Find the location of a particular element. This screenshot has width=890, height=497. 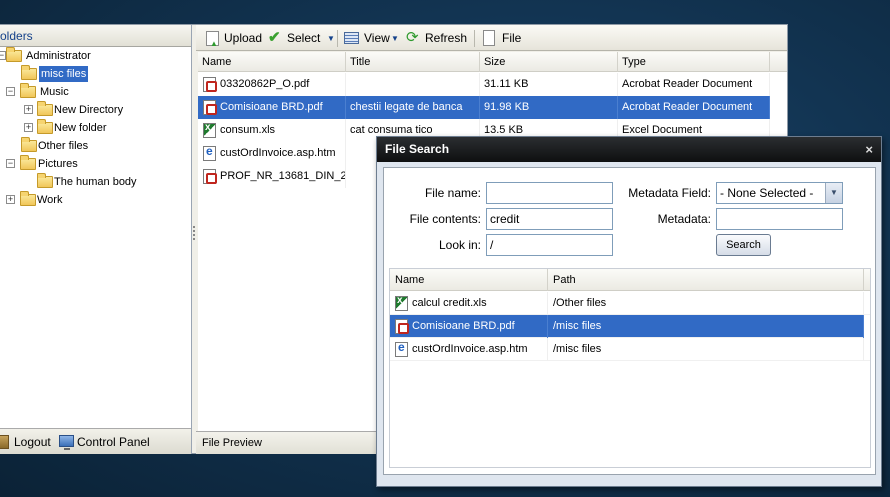

refresh-icon: ⟳ is located at coordinates (412, 37).